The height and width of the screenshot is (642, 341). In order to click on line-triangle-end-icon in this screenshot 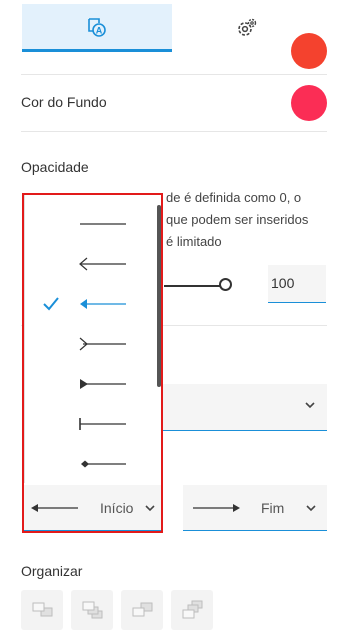, I will do `click(103, 384)`.